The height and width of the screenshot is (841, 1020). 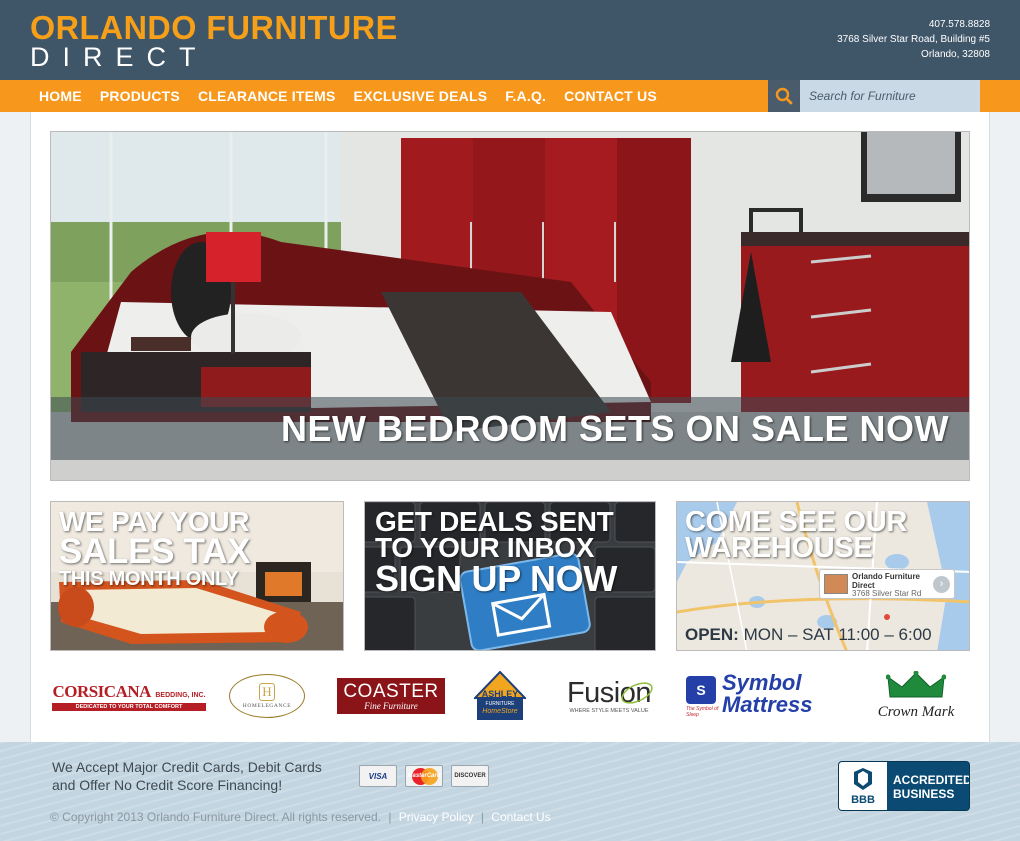 What do you see at coordinates (101, 691) in the screenshot?
I see `corsicana-name: CORSICANA` at bounding box center [101, 691].